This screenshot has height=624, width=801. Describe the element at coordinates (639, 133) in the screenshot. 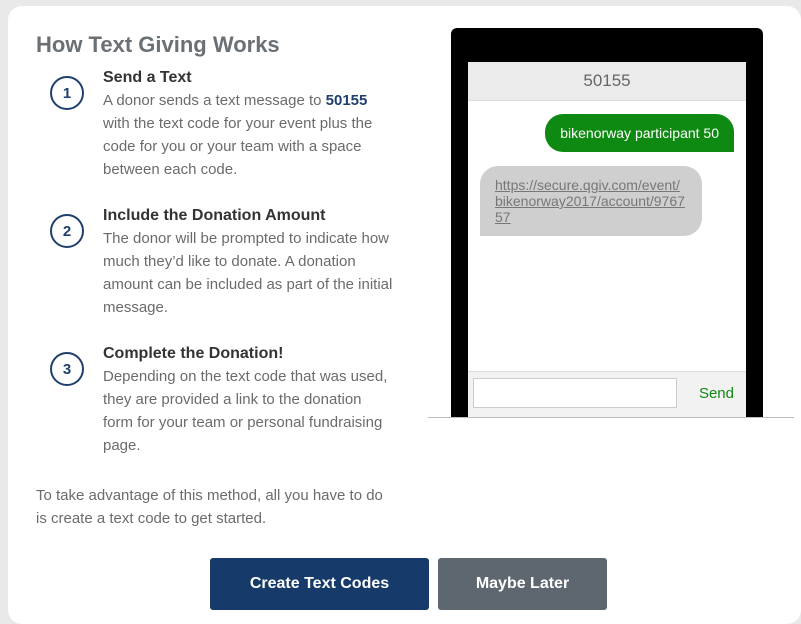

I see `outgoing-message-bubble: bikenorway participant 50` at that location.